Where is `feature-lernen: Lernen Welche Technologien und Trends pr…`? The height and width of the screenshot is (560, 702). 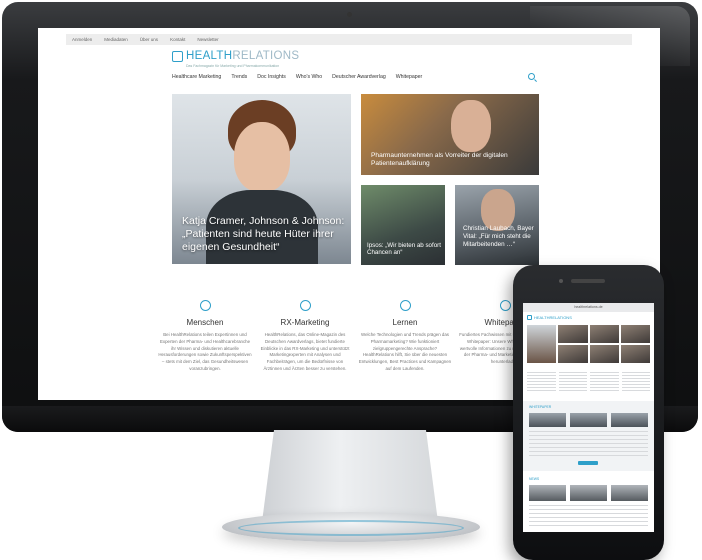 feature-lernen: Lernen Welche Technologien und Trends pr… is located at coordinates (405, 336).